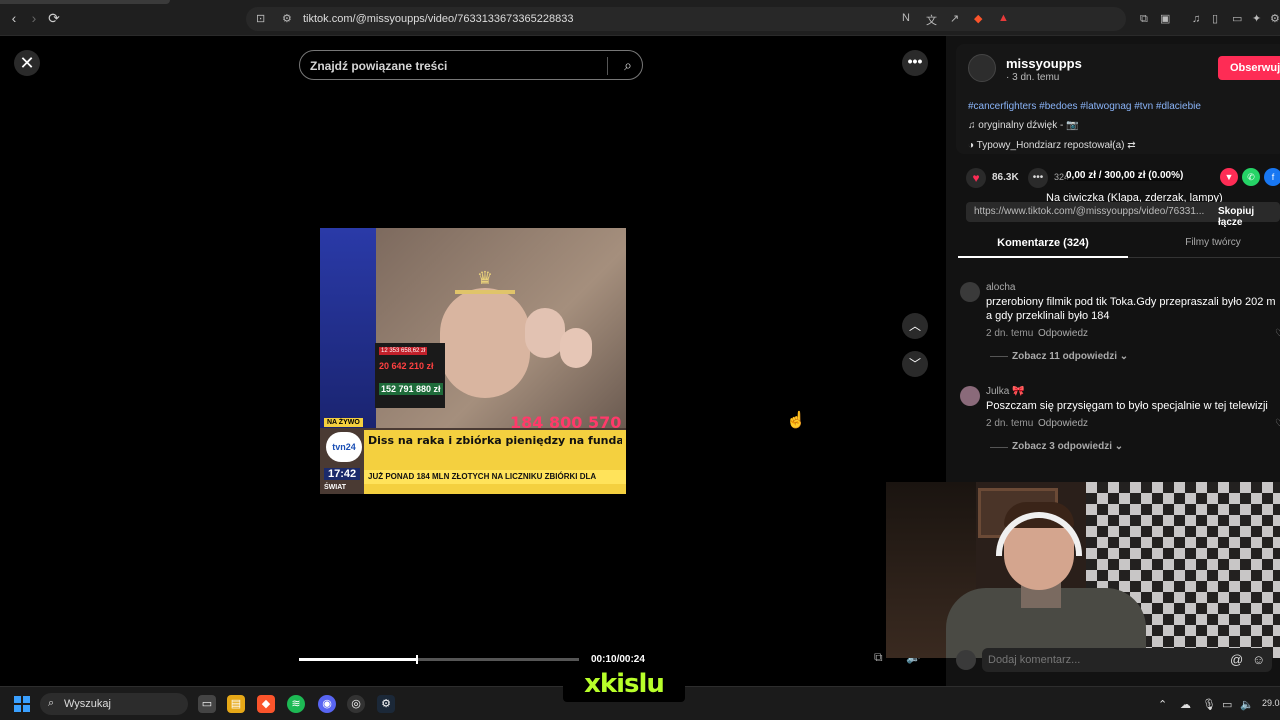 Image resolution: width=1280 pixels, height=720 pixels. I want to click on progress-knob, so click(416, 659).